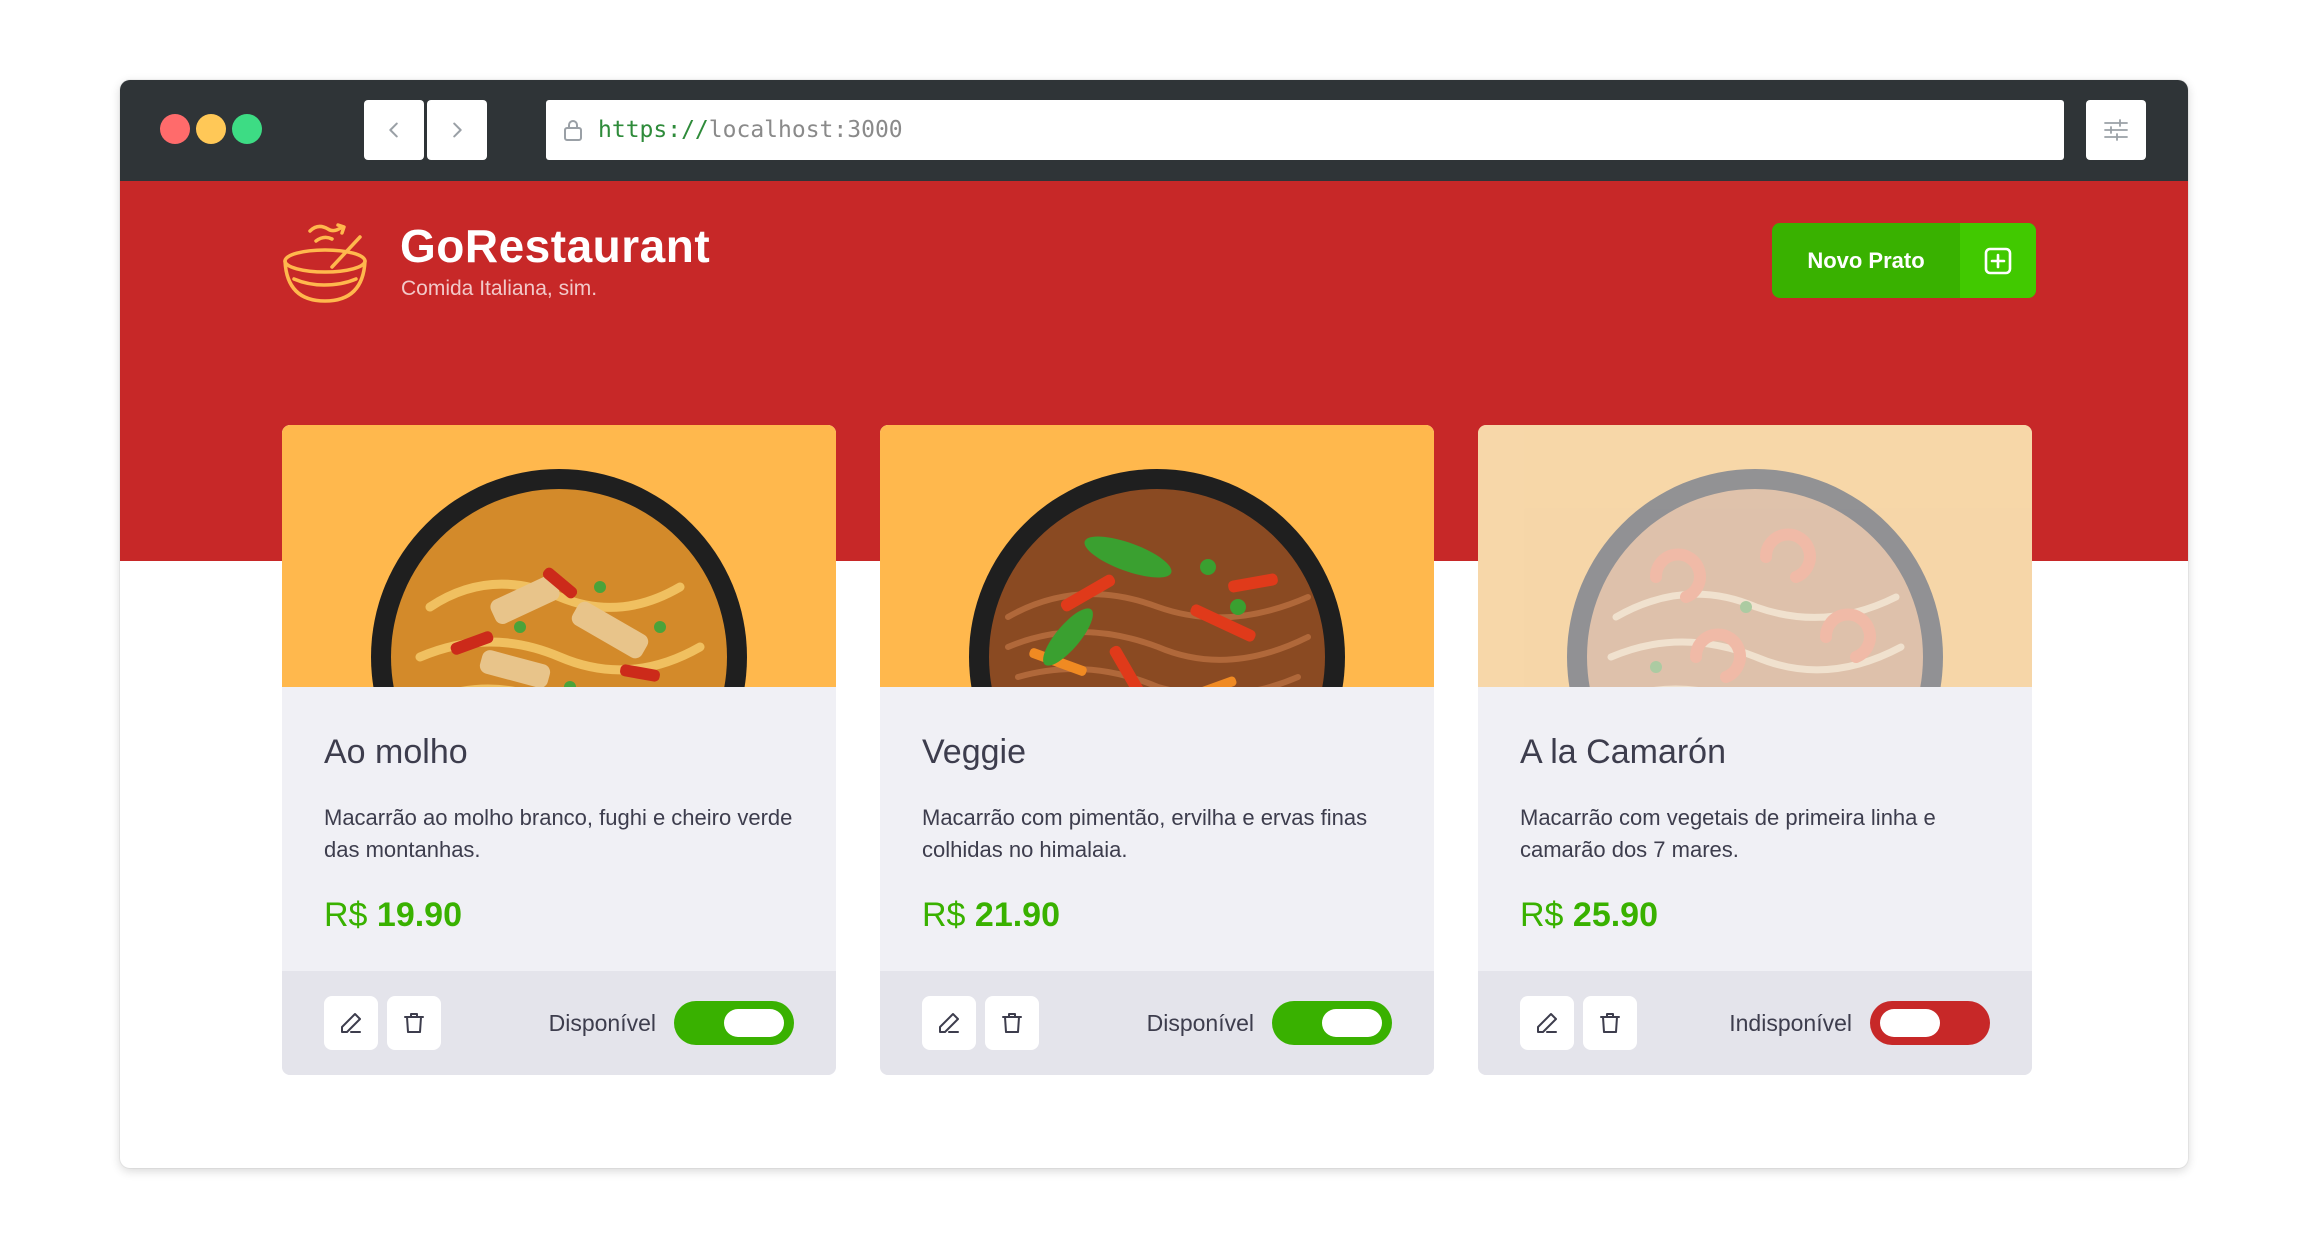 The image size is (2300, 1243). What do you see at coordinates (559, 915) in the screenshot?
I see `food-price: R$ 19.90` at bounding box center [559, 915].